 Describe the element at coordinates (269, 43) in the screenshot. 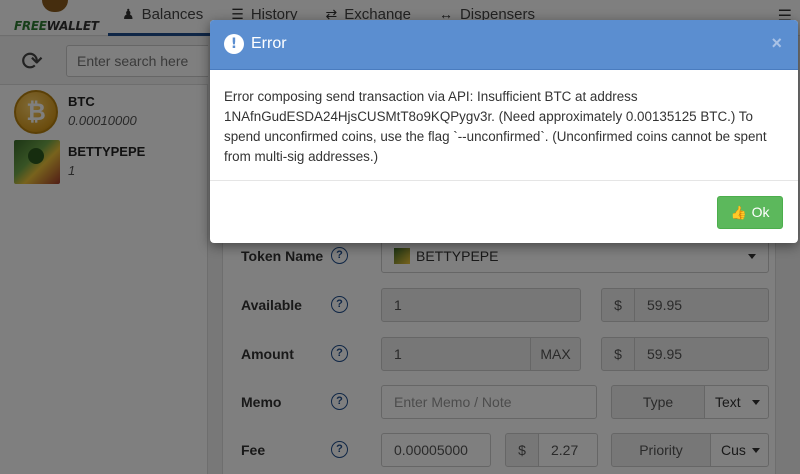

I see `error-dialog-title: Error` at that location.